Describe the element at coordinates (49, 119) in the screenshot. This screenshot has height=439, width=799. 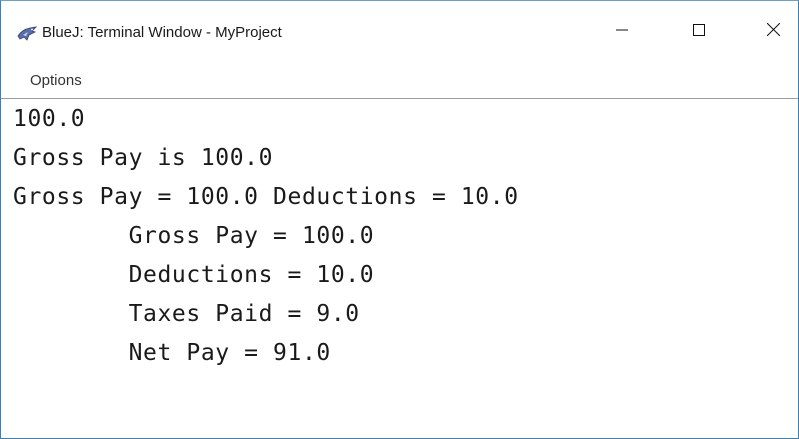
I see `terminal-line: 100.0` at that location.